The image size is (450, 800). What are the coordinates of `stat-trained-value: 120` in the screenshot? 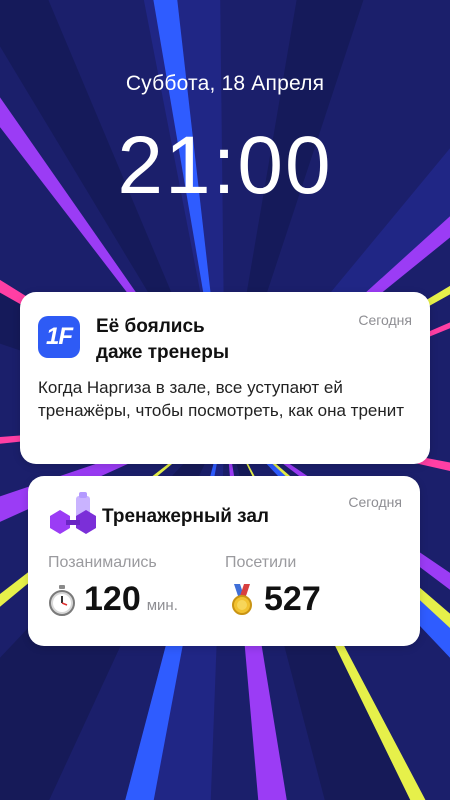 It's located at (112, 599).